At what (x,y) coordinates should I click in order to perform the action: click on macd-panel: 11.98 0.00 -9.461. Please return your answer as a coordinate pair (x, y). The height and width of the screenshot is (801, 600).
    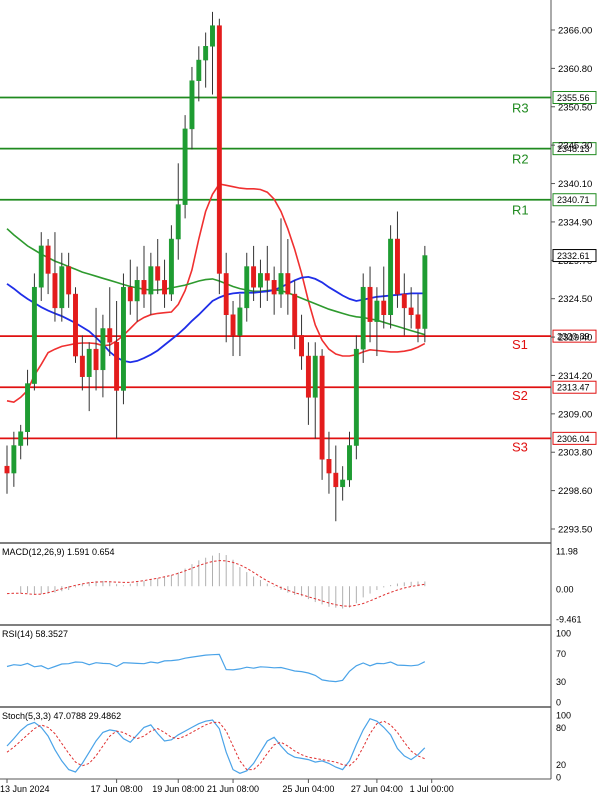
    Looking at the image, I should click on (294, 586).